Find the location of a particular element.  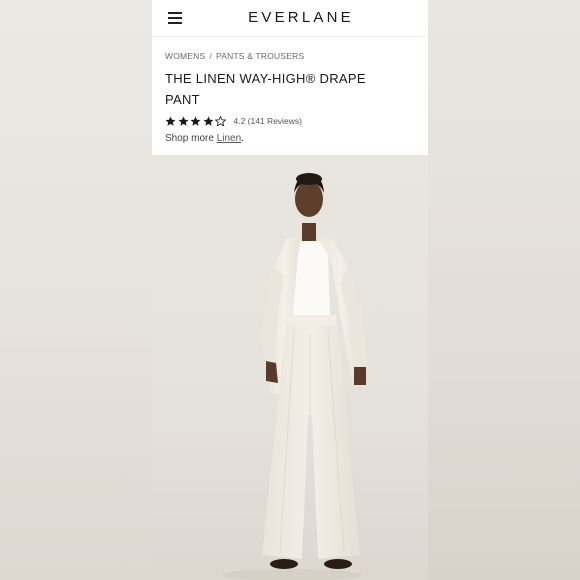

shop-more-linen-link: Linen is located at coordinates (229, 138).